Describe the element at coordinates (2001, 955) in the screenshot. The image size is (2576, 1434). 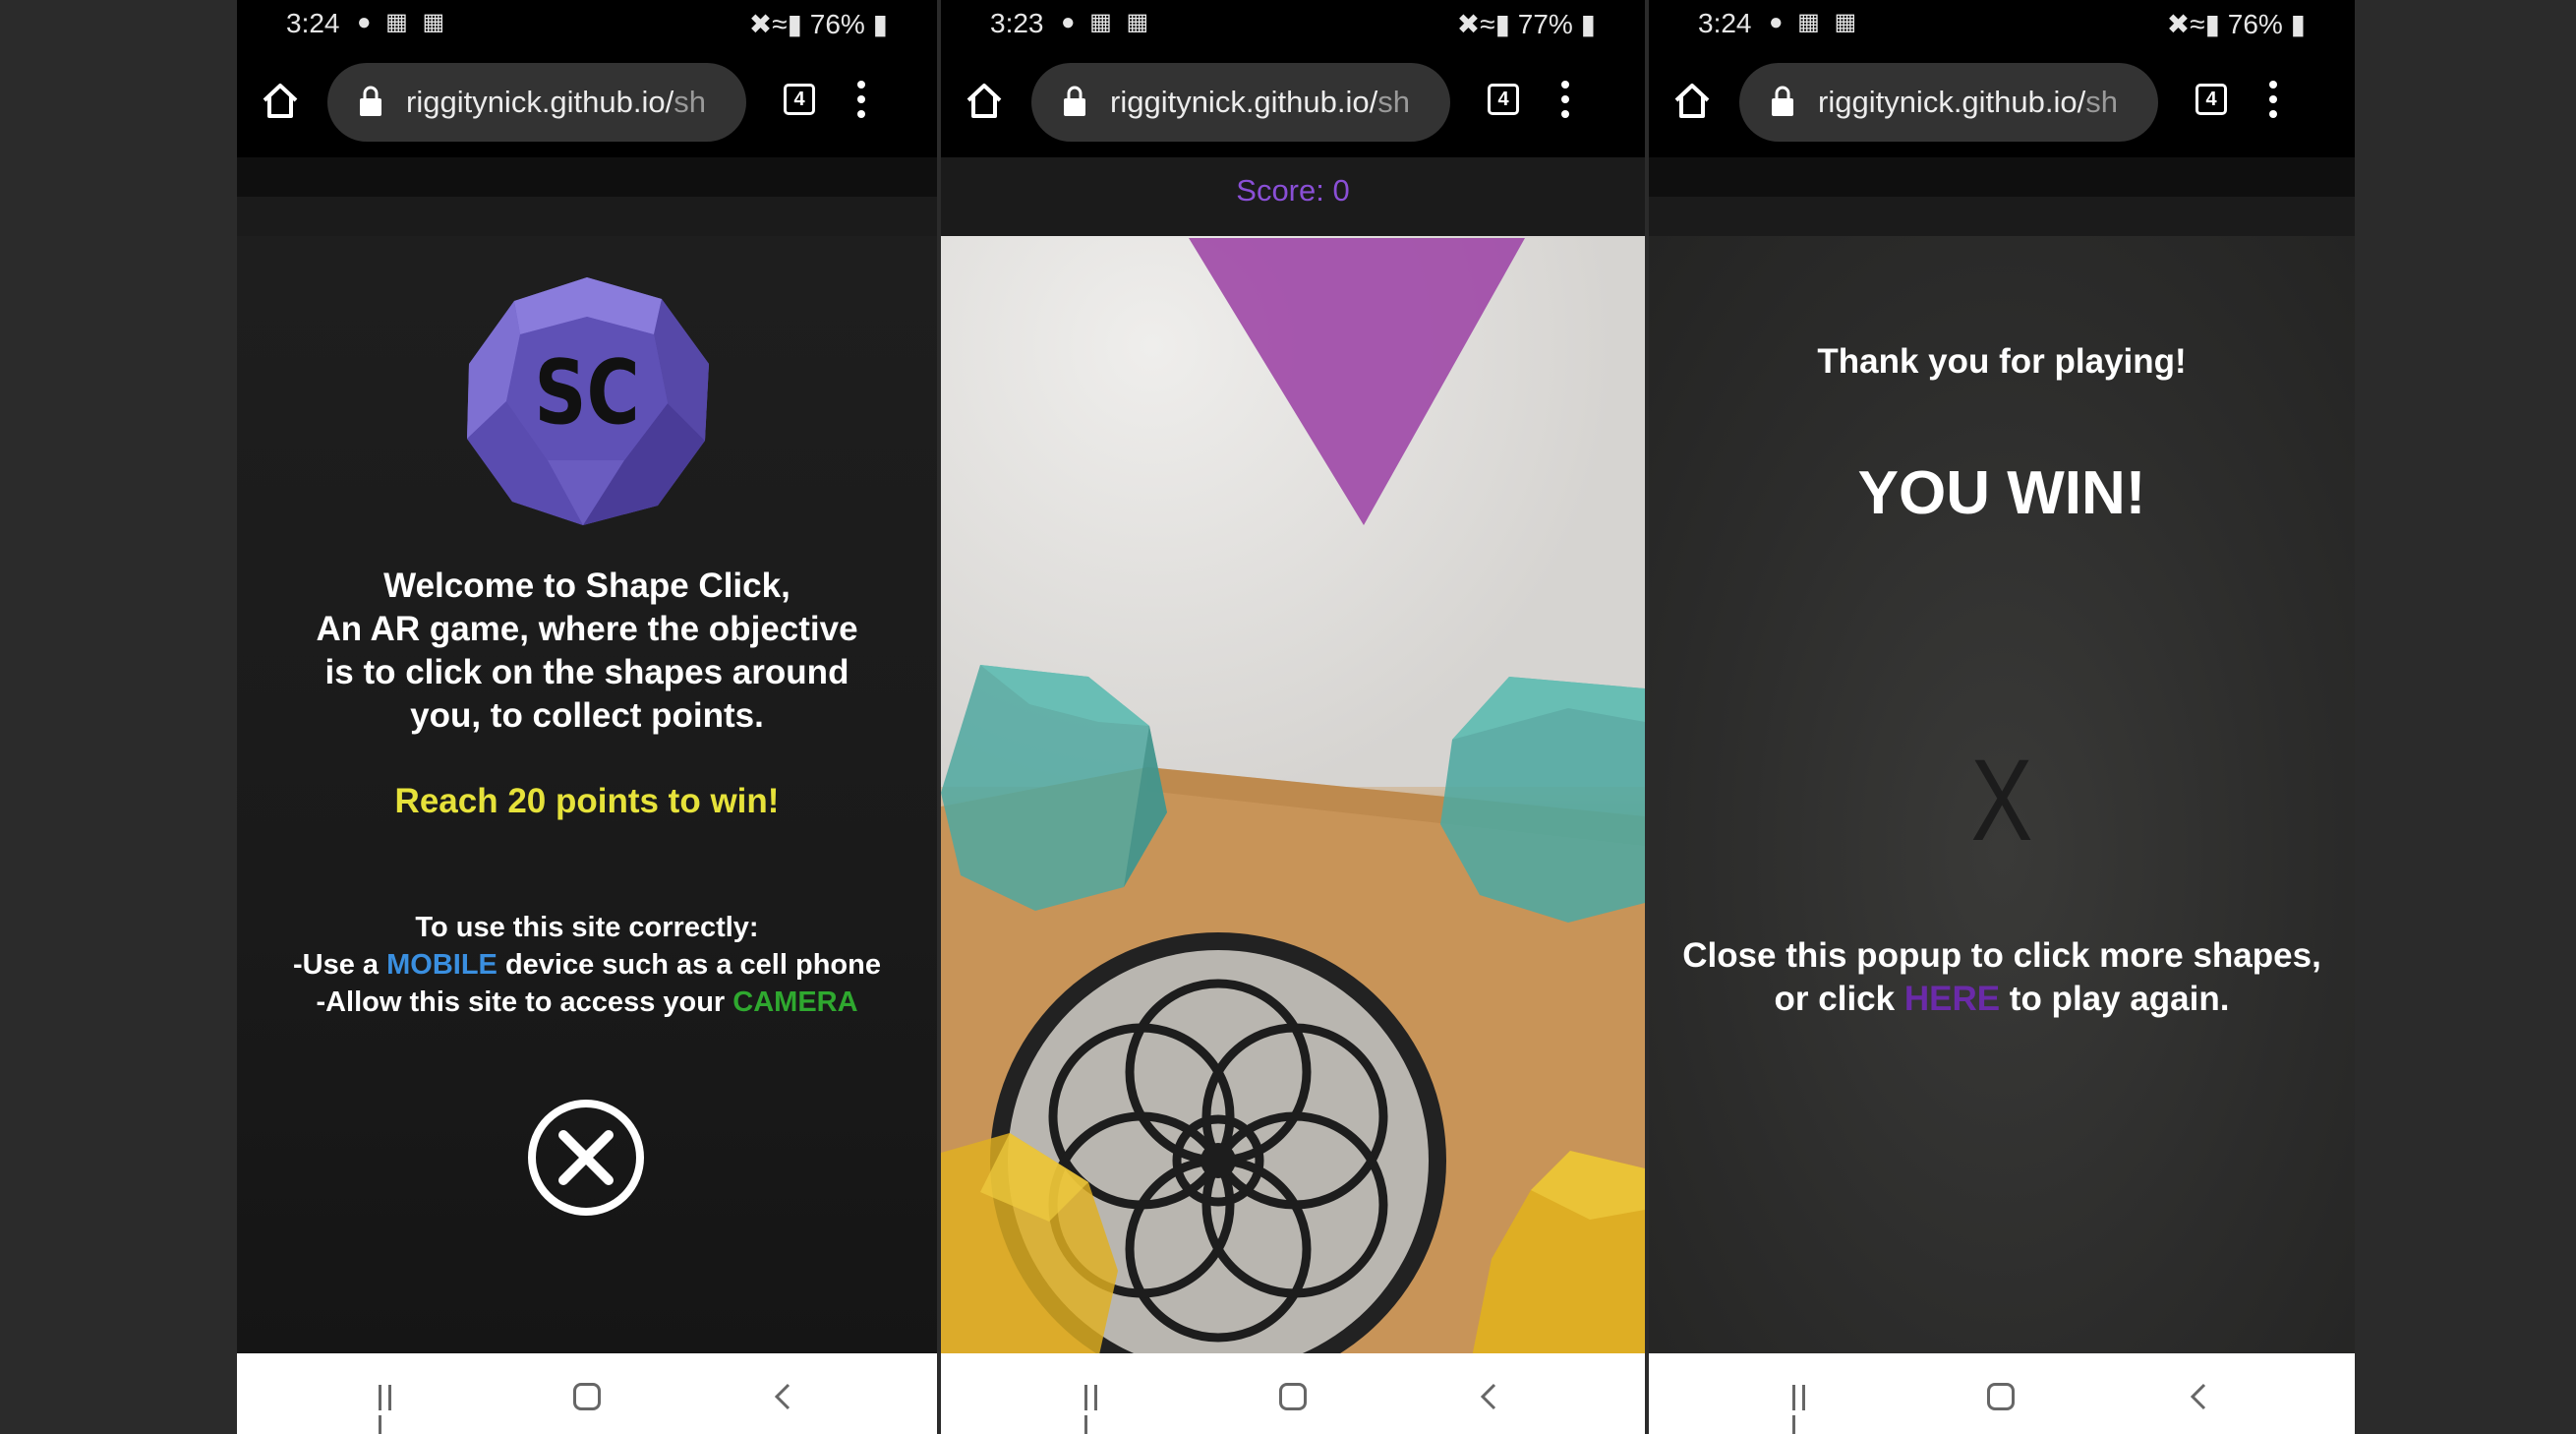
I see `footer-line: Close this popup to click more shapes,` at that location.